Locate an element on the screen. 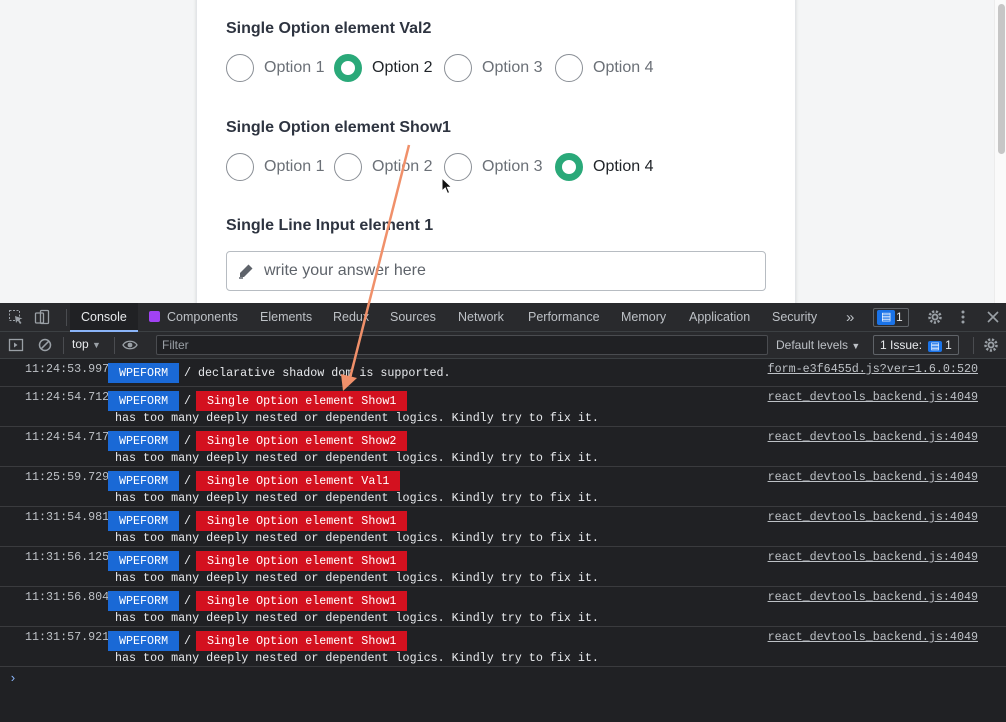 The height and width of the screenshot is (722, 1006). tab-network: Network is located at coordinates (481, 317).